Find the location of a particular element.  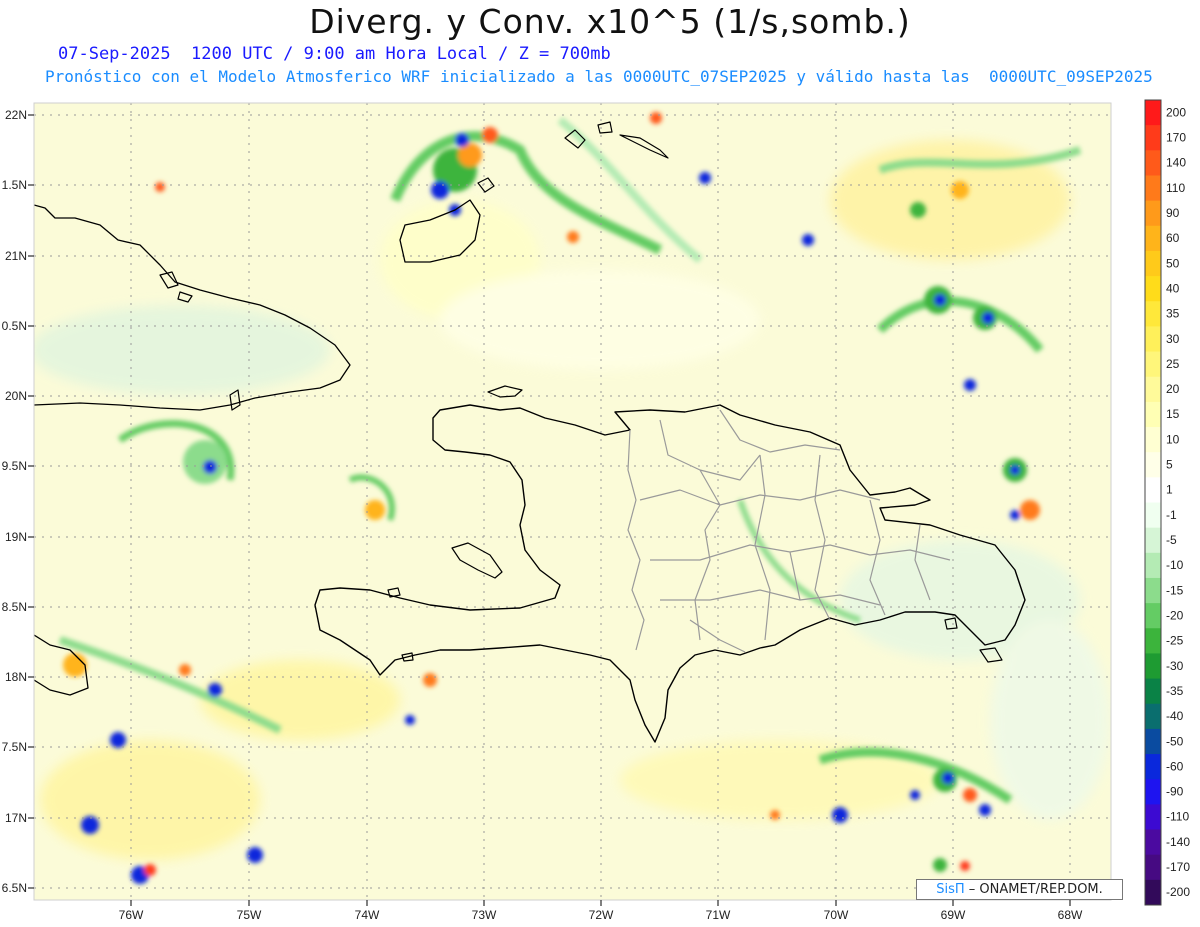

lat-label-22n: 22N is located at coordinates (16, 115).